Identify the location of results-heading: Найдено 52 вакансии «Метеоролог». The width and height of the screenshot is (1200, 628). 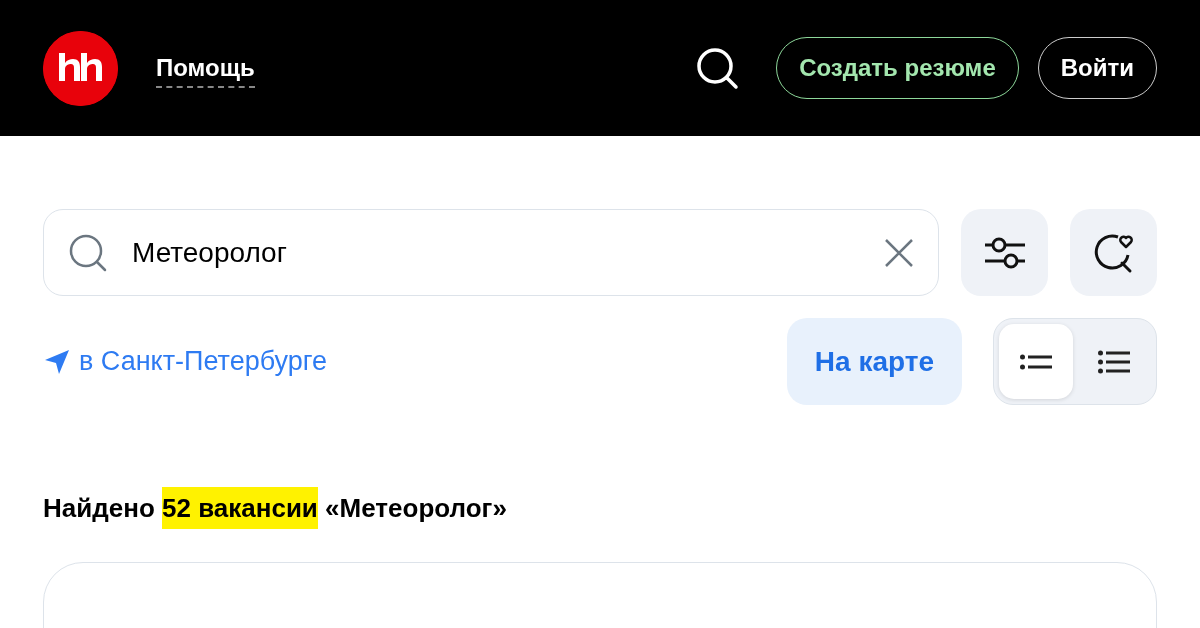
(275, 508).